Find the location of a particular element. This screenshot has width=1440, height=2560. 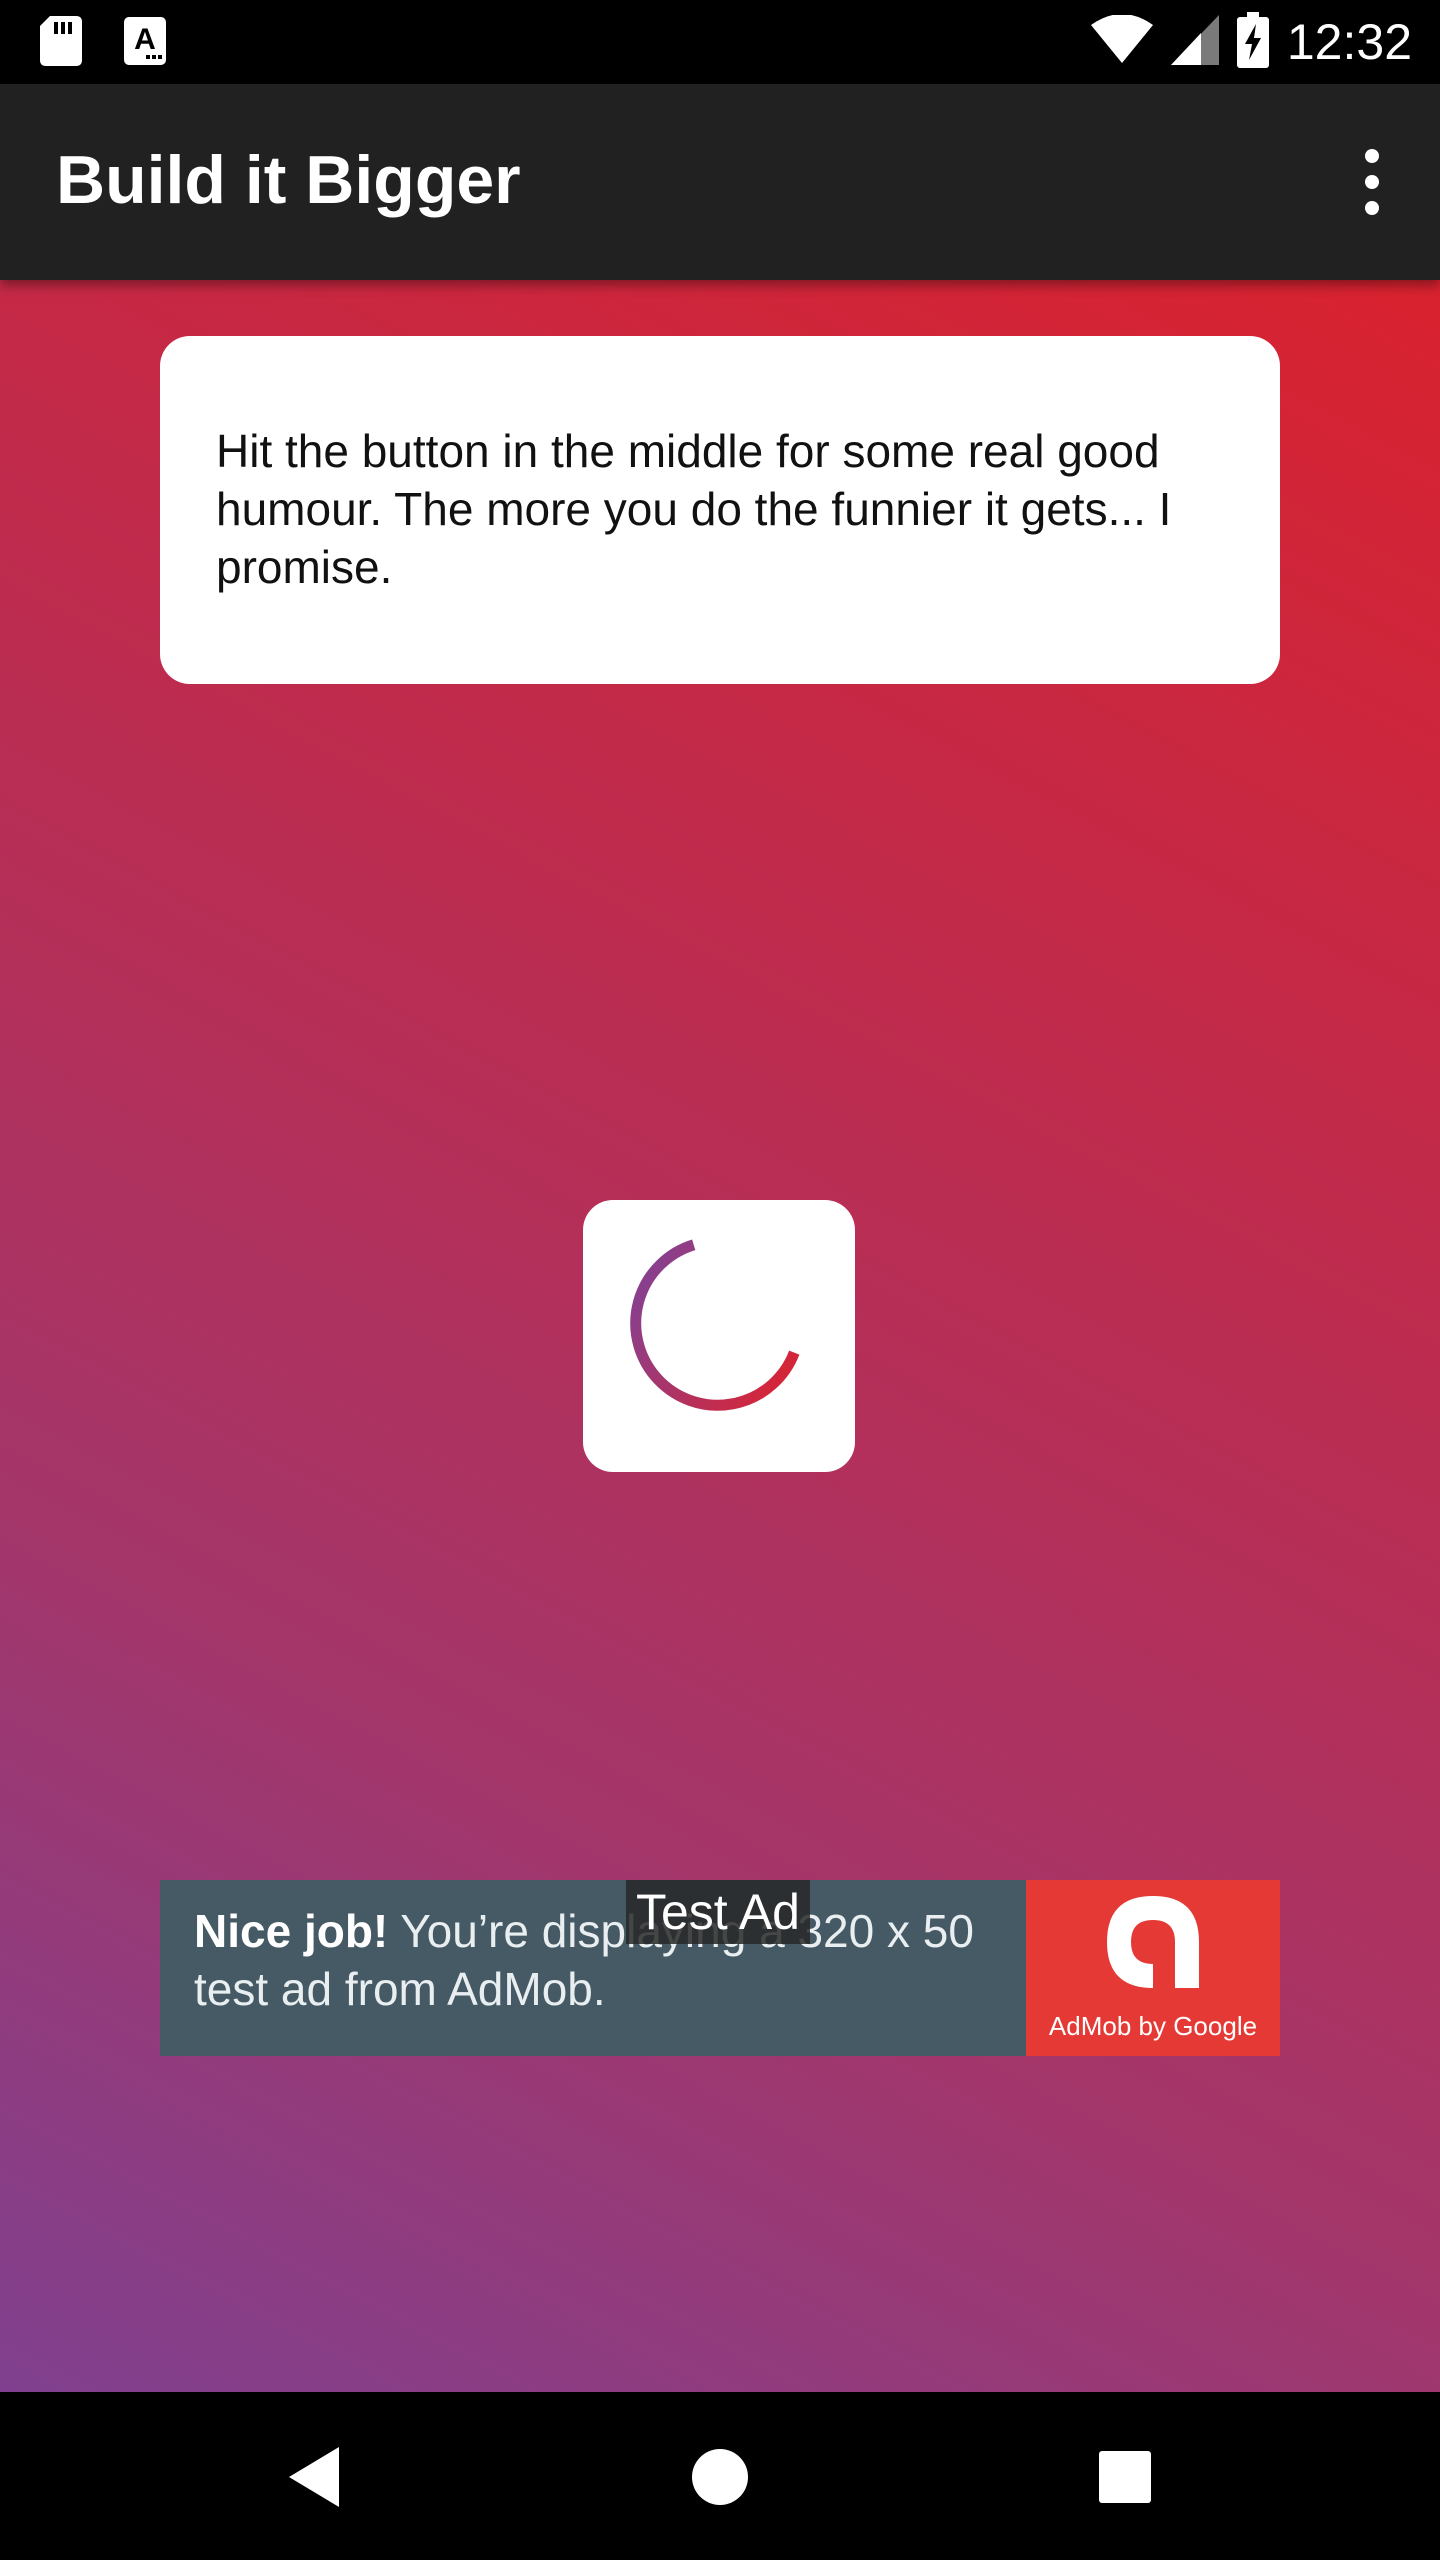

app-title: Build it Bigger is located at coordinates (288, 180).